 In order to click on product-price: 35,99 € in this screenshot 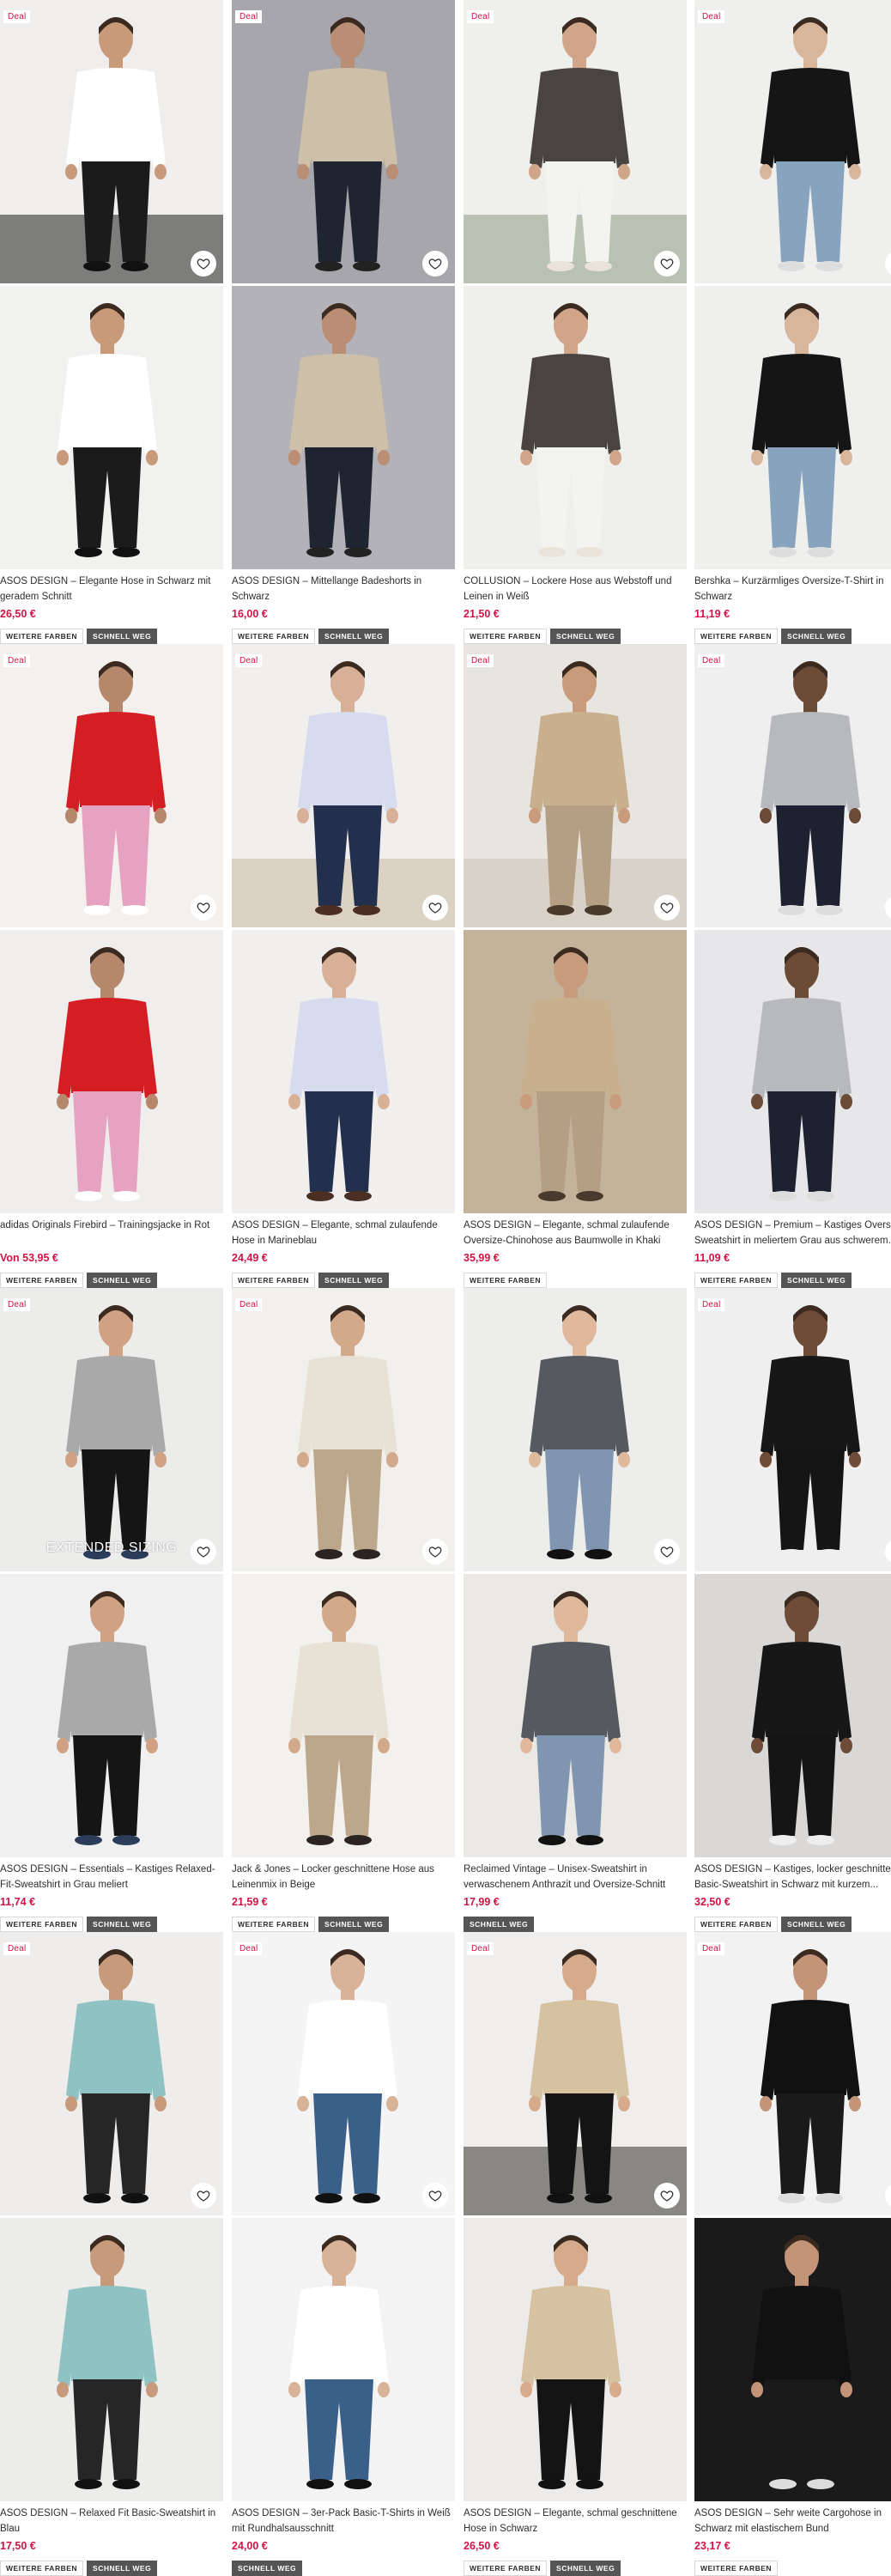, I will do `click(482, 1258)`.